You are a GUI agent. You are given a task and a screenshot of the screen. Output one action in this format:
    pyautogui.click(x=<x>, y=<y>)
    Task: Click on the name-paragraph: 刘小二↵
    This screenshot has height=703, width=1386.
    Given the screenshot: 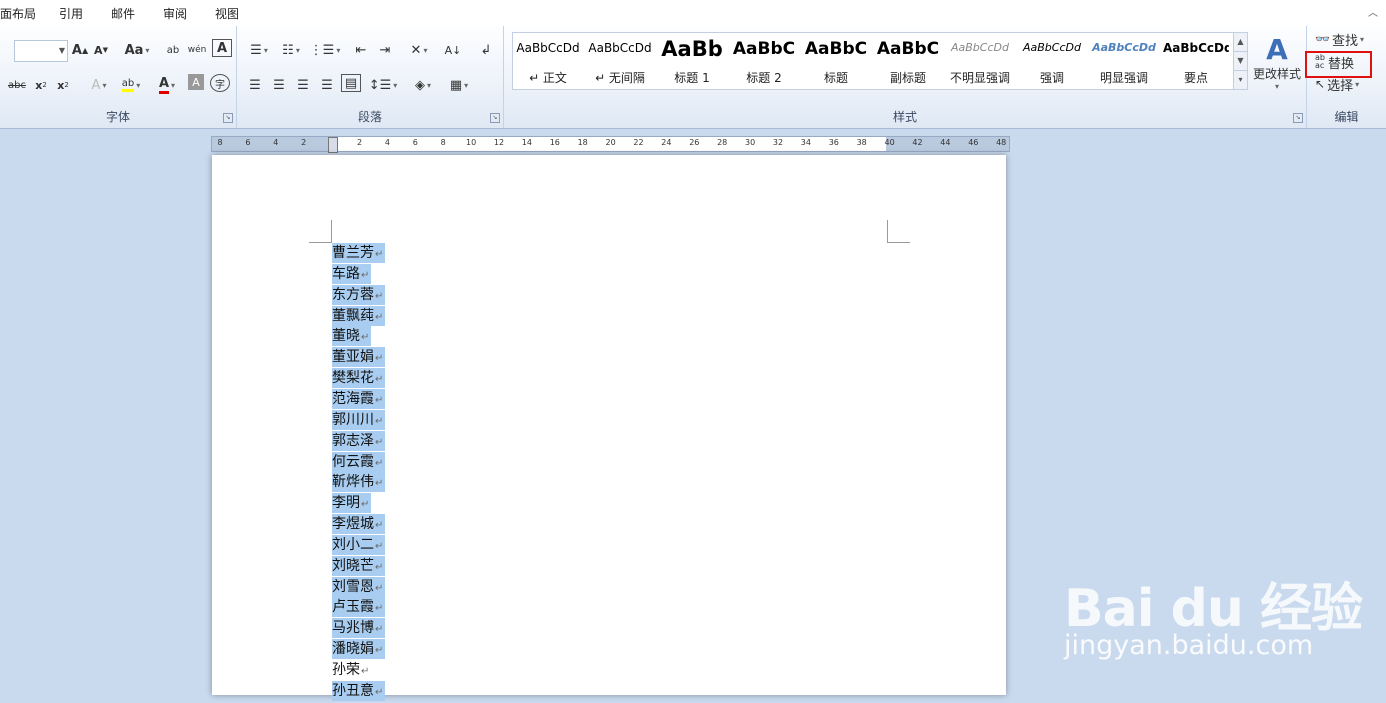 What is the action you would take?
    pyautogui.click(x=359, y=544)
    